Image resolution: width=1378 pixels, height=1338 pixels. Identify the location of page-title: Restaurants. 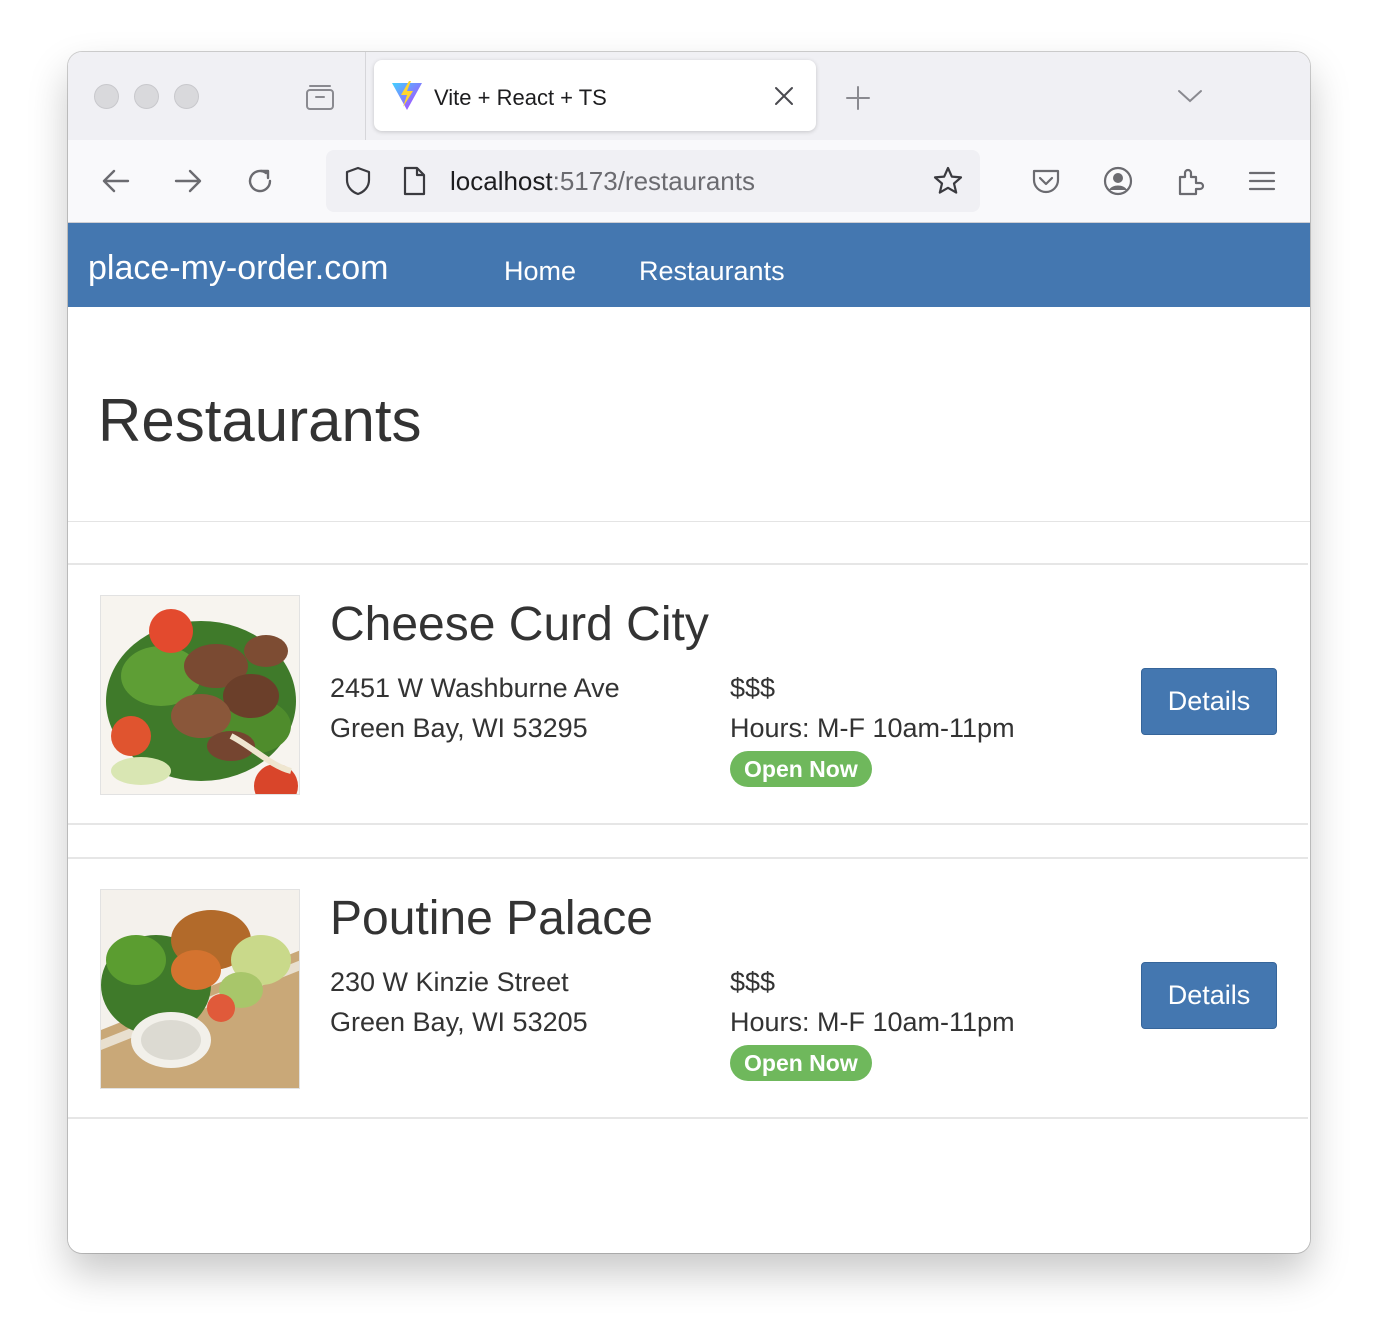
(260, 420).